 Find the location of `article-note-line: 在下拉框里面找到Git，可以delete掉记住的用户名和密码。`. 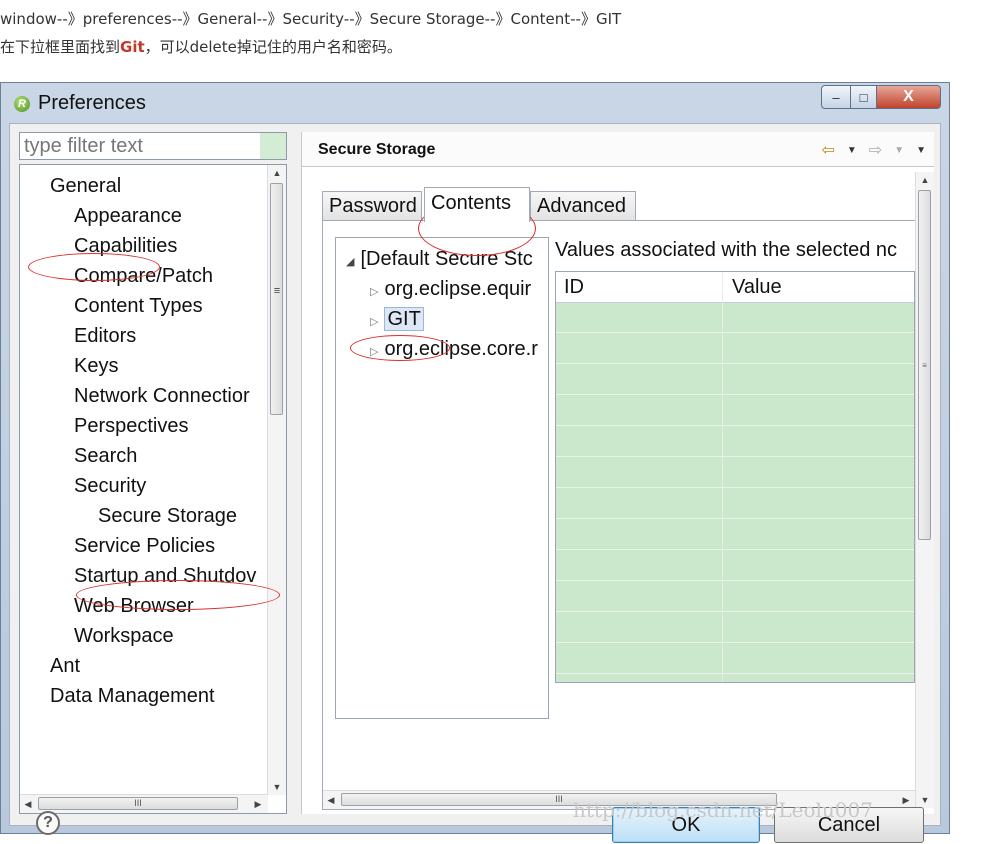

article-note-line: 在下拉框里面找到Git，可以delete掉记住的用户名和密码。 is located at coordinates (201, 46).